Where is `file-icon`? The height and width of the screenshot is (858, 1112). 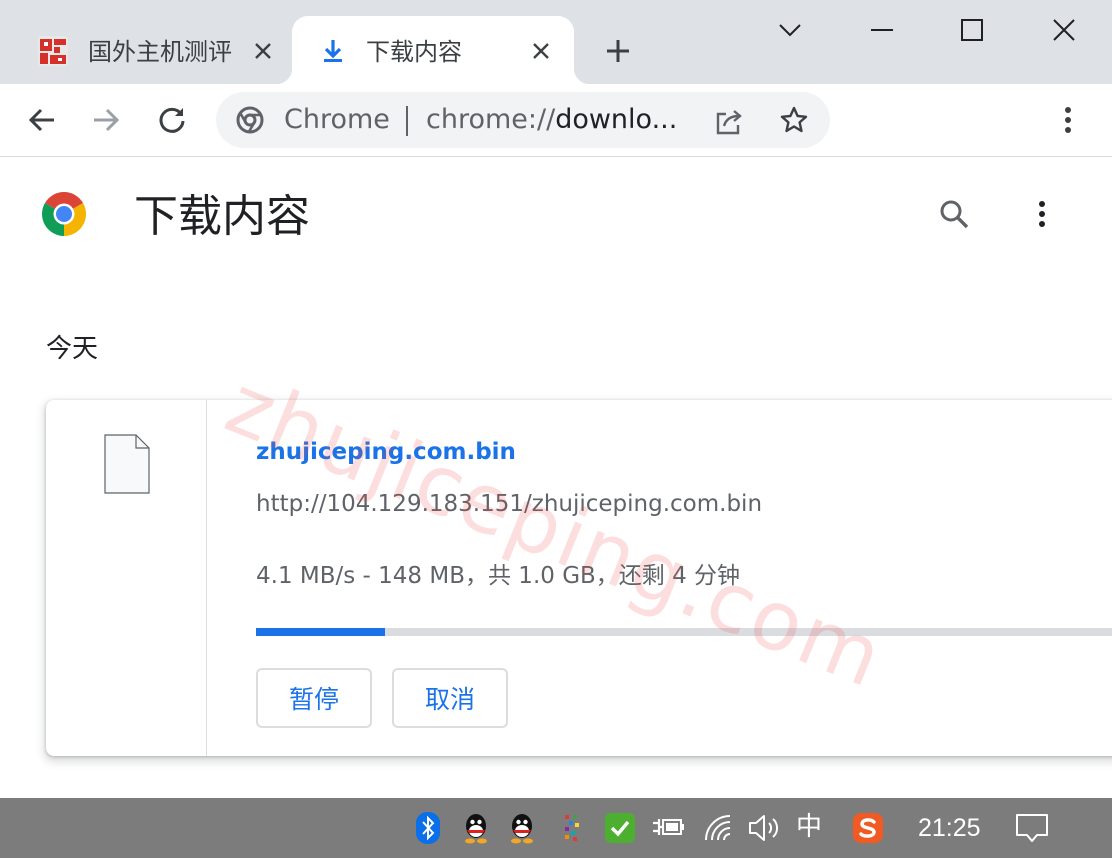
file-icon is located at coordinates (127, 464).